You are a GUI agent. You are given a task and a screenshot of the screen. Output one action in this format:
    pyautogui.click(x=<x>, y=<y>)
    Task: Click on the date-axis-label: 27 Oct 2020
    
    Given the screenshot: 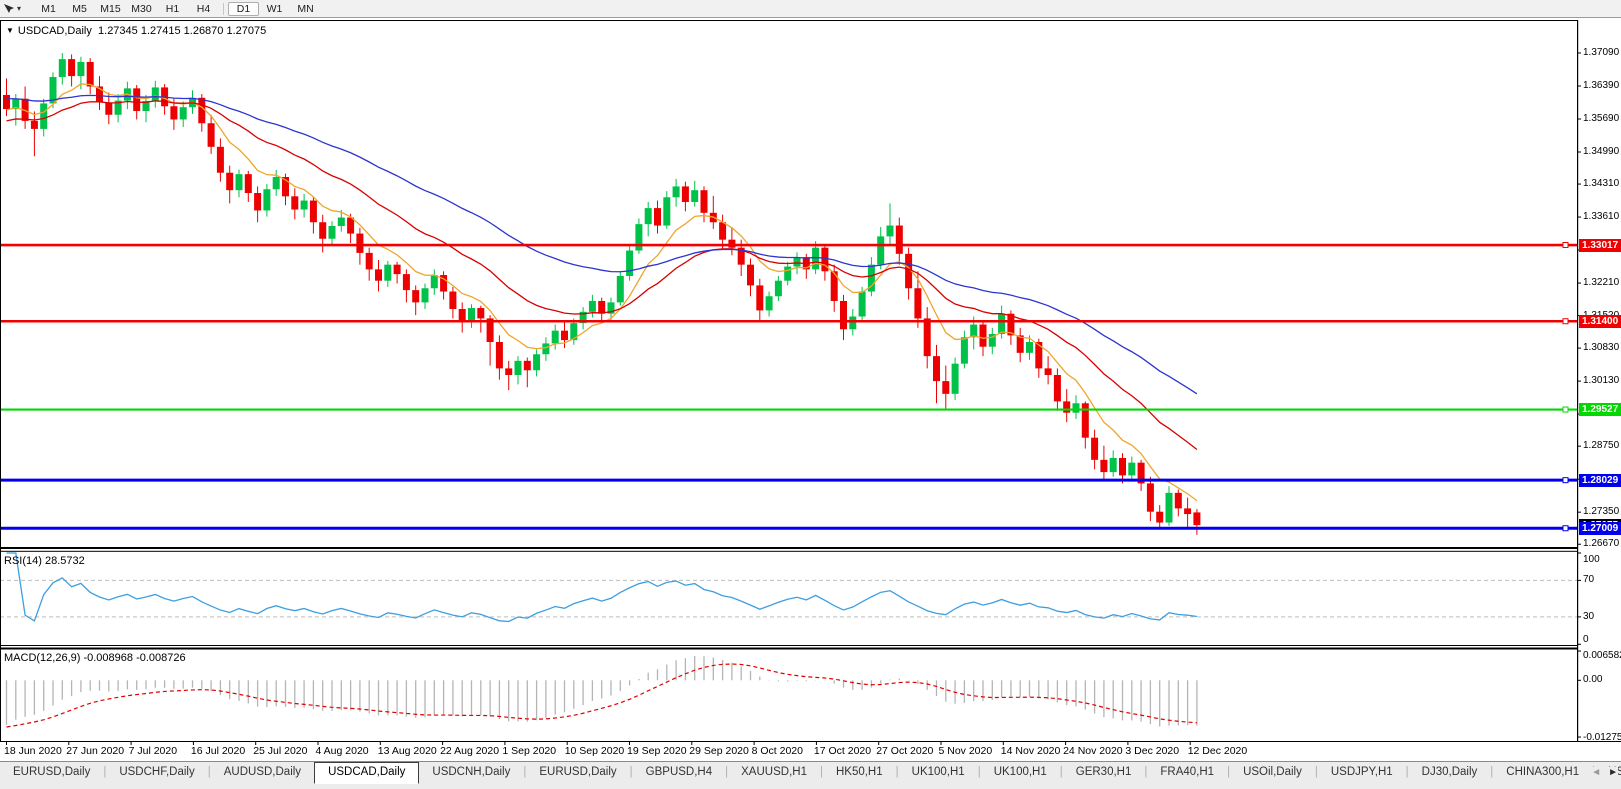 What is the action you would take?
    pyautogui.click(x=905, y=751)
    